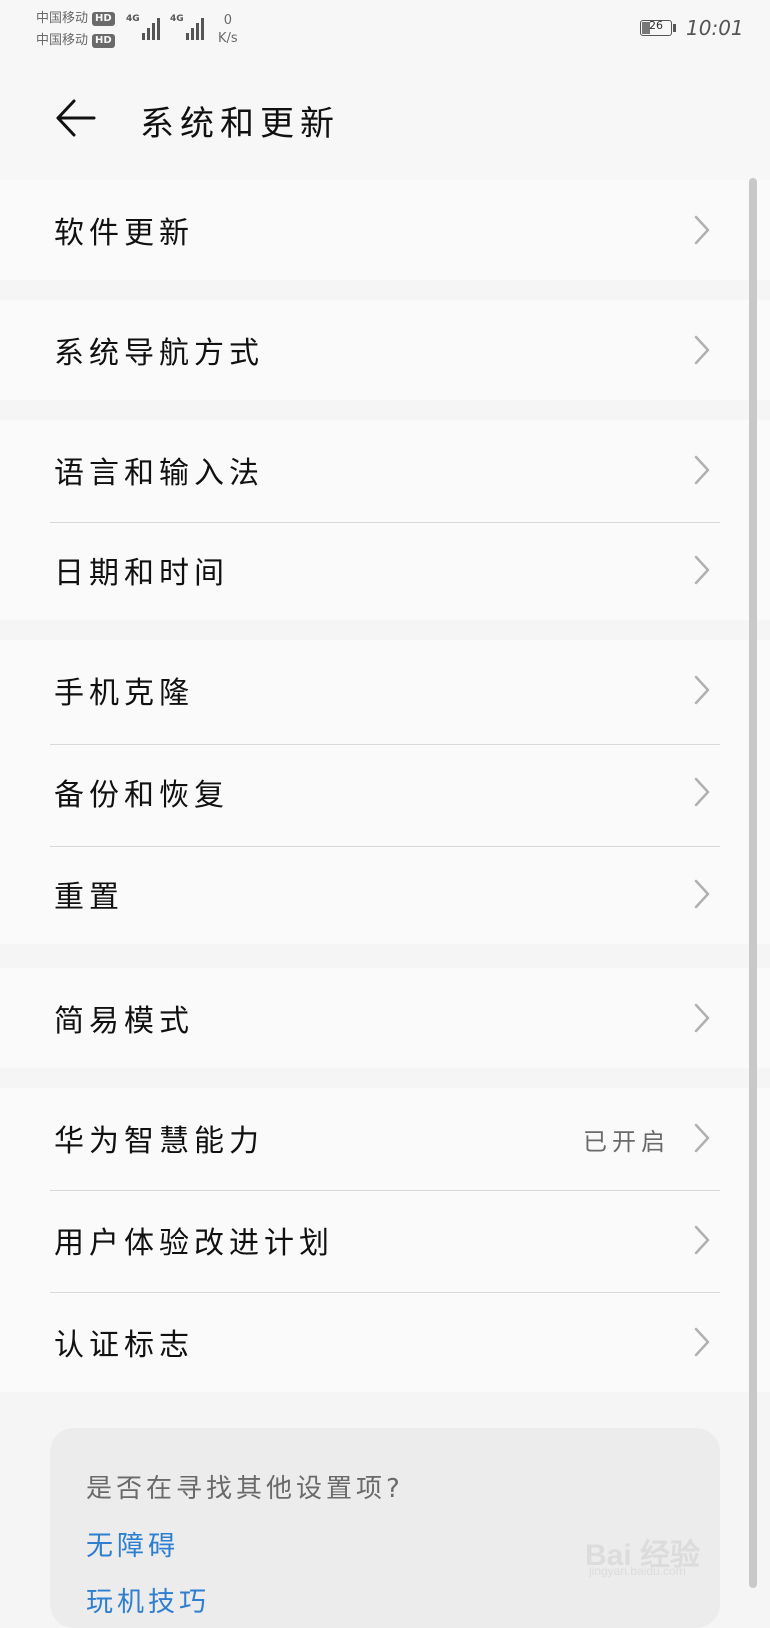 The height and width of the screenshot is (1628, 770). I want to click on item-label: 认证标志, so click(124, 1345).